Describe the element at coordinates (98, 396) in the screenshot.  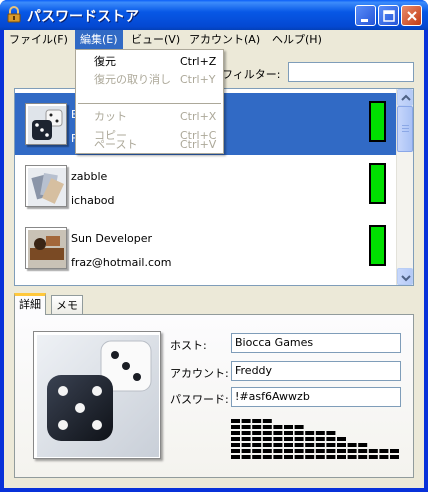
I see `dice-photo` at that location.